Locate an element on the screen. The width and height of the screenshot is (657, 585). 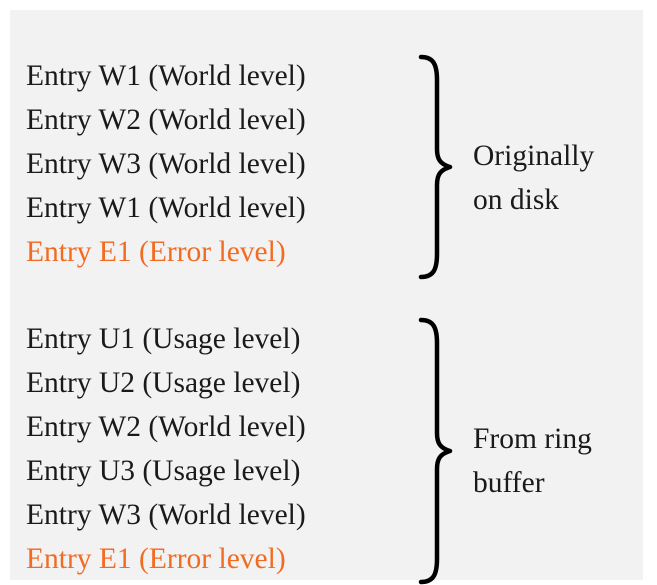
ring-caption: From ring buffer is located at coordinates (532, 461).